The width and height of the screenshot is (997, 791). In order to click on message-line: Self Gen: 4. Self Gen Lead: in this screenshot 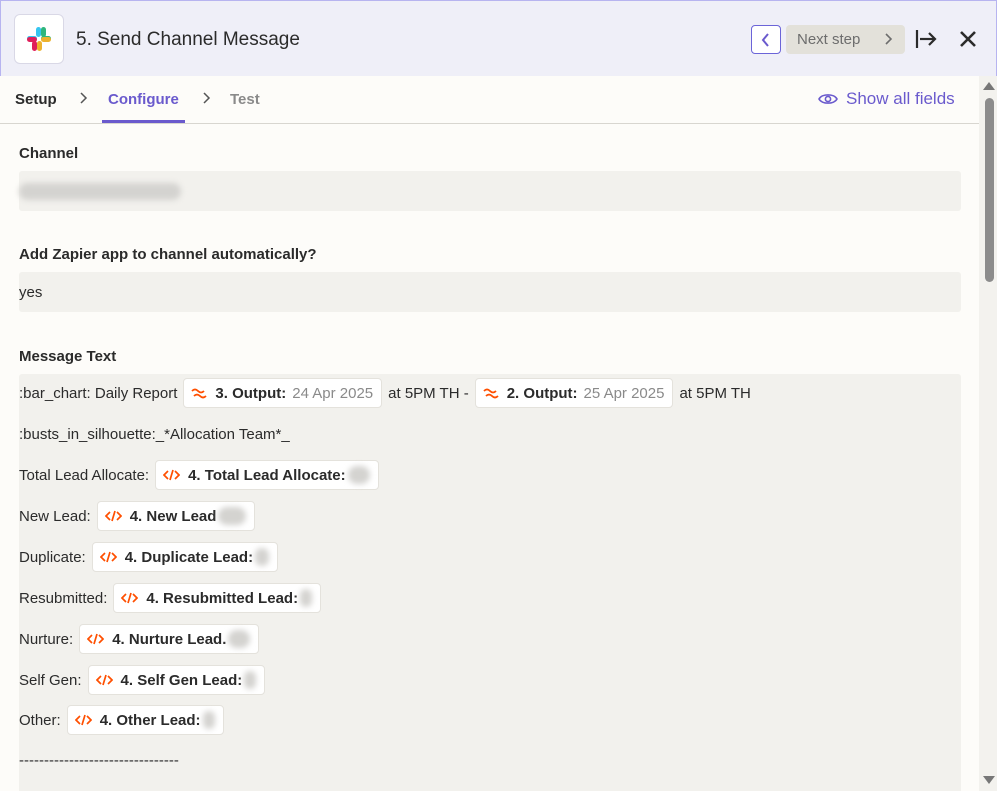, I will do `click(145, 680)`.